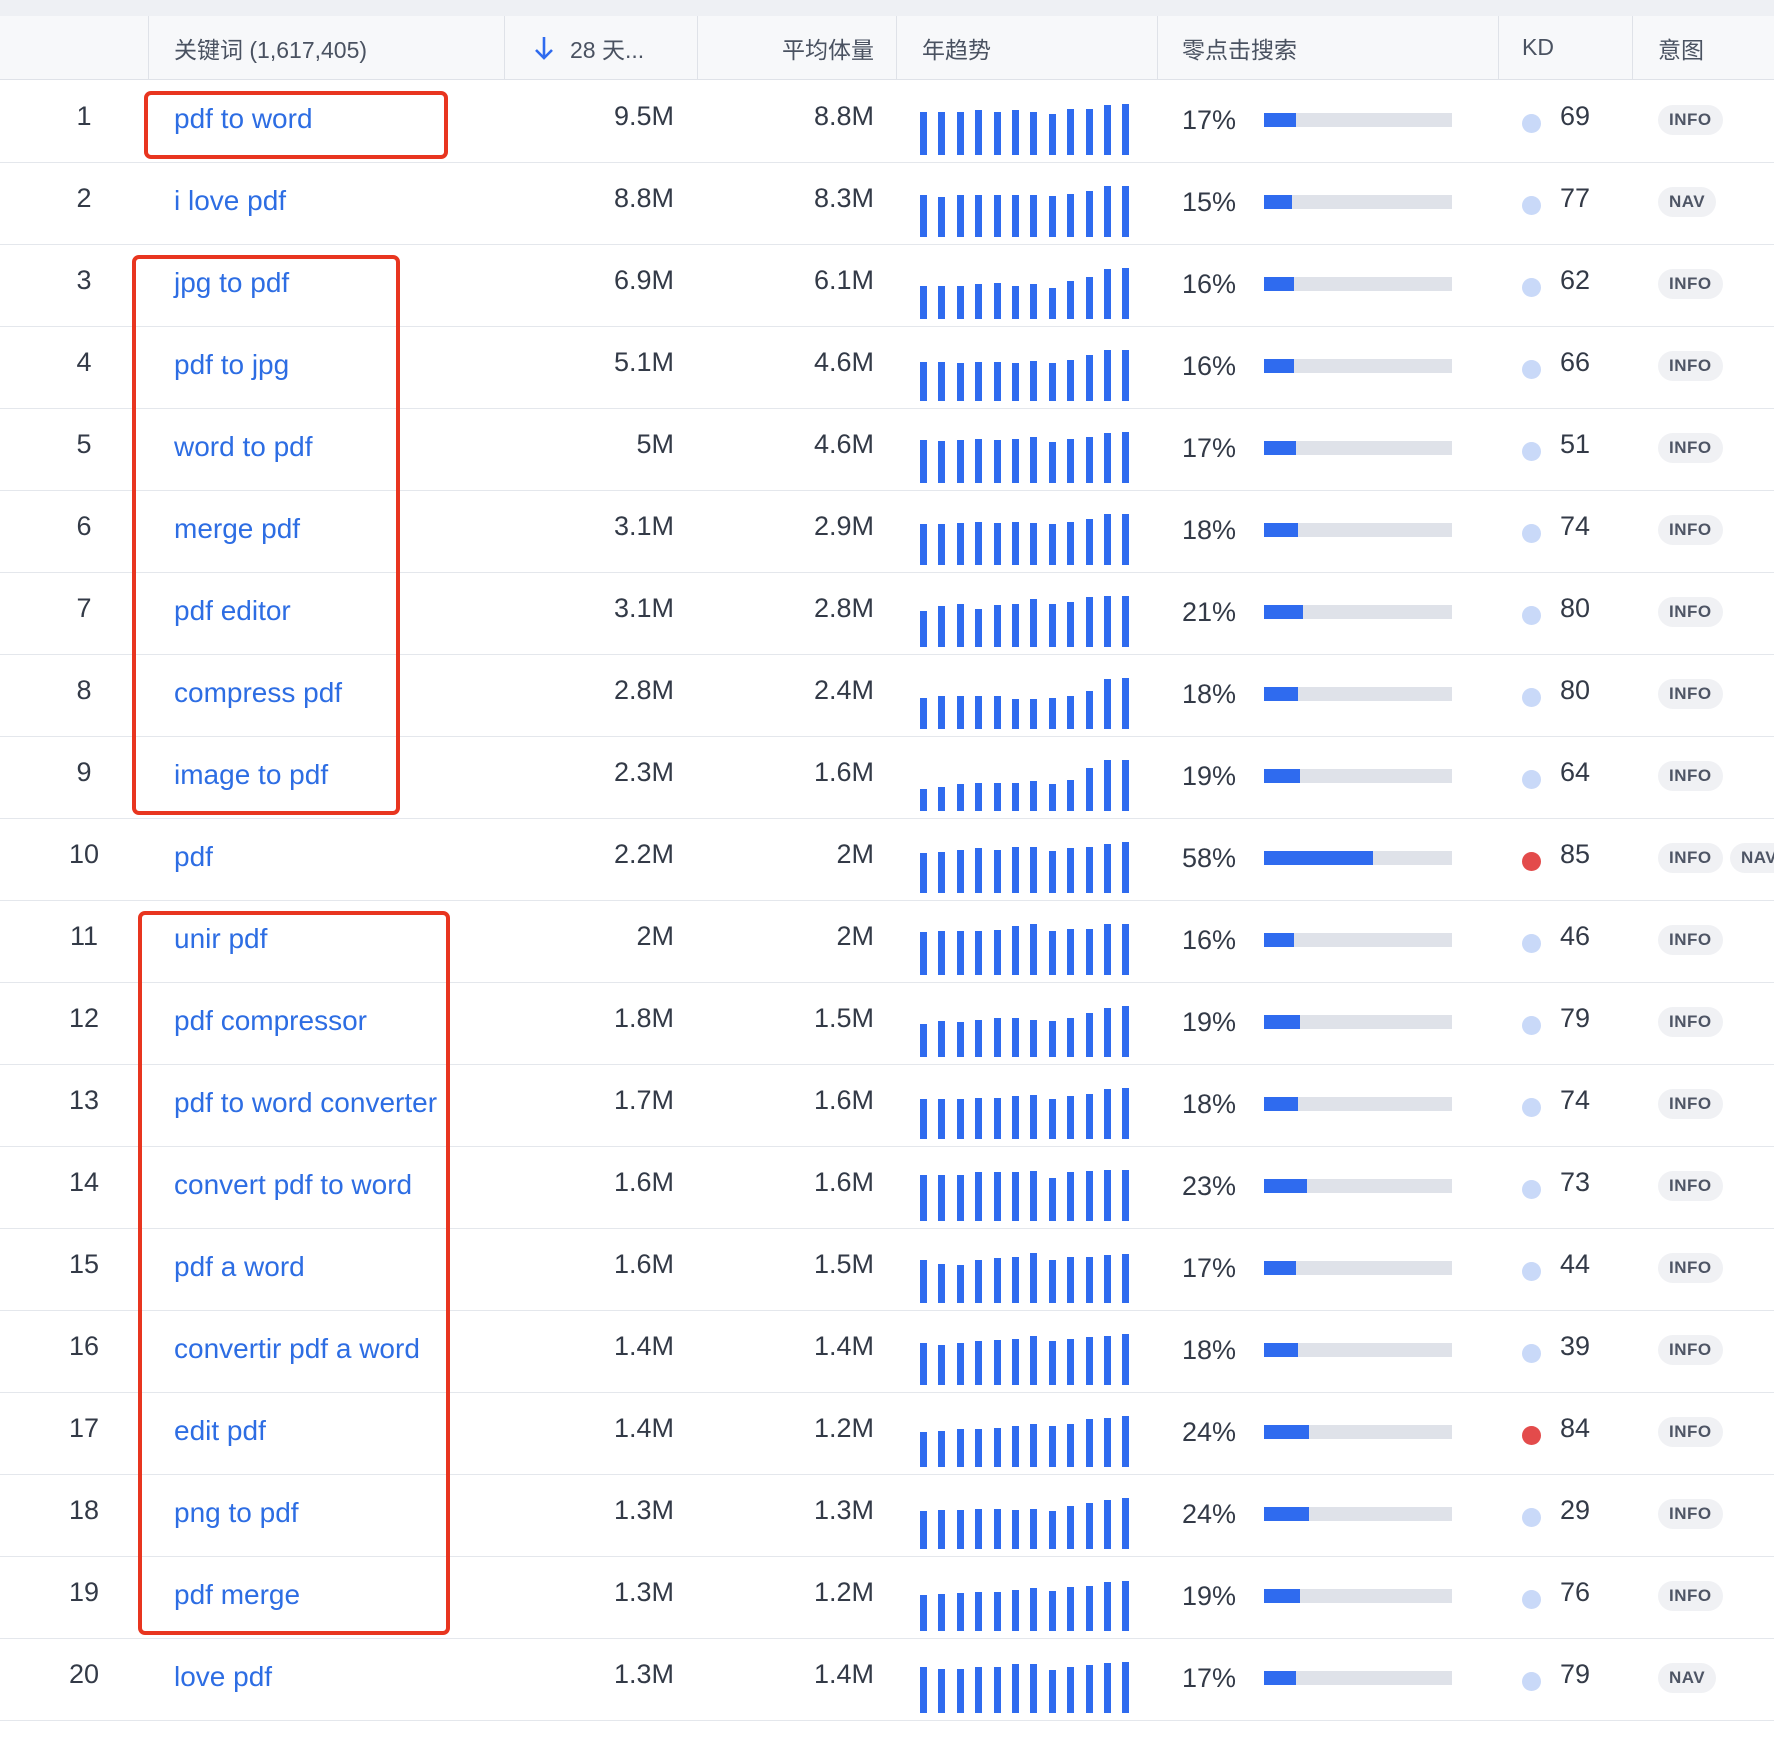  Describe the element at coordinates (270, 47) in the screenshot. I see `keyword-column-header: 关键词 (1,617,405)` at that location.